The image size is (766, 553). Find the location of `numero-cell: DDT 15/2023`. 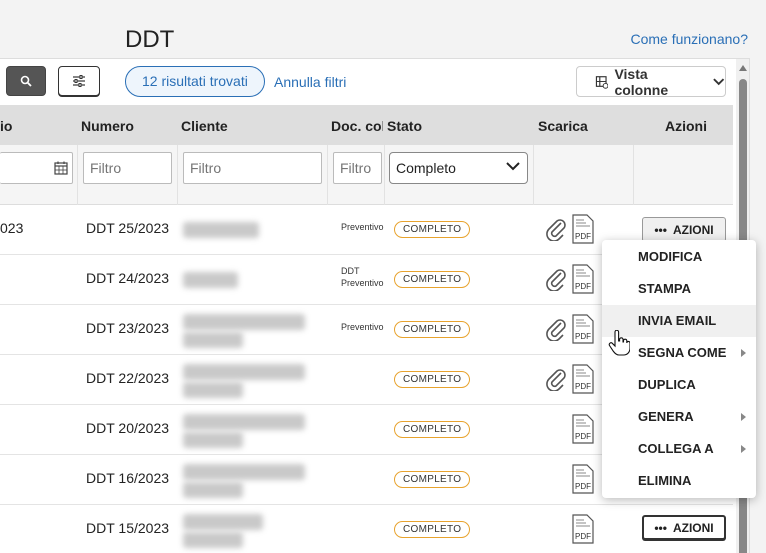

numero-cell: DDT 15/2023 is located at coordinates (128, 528).